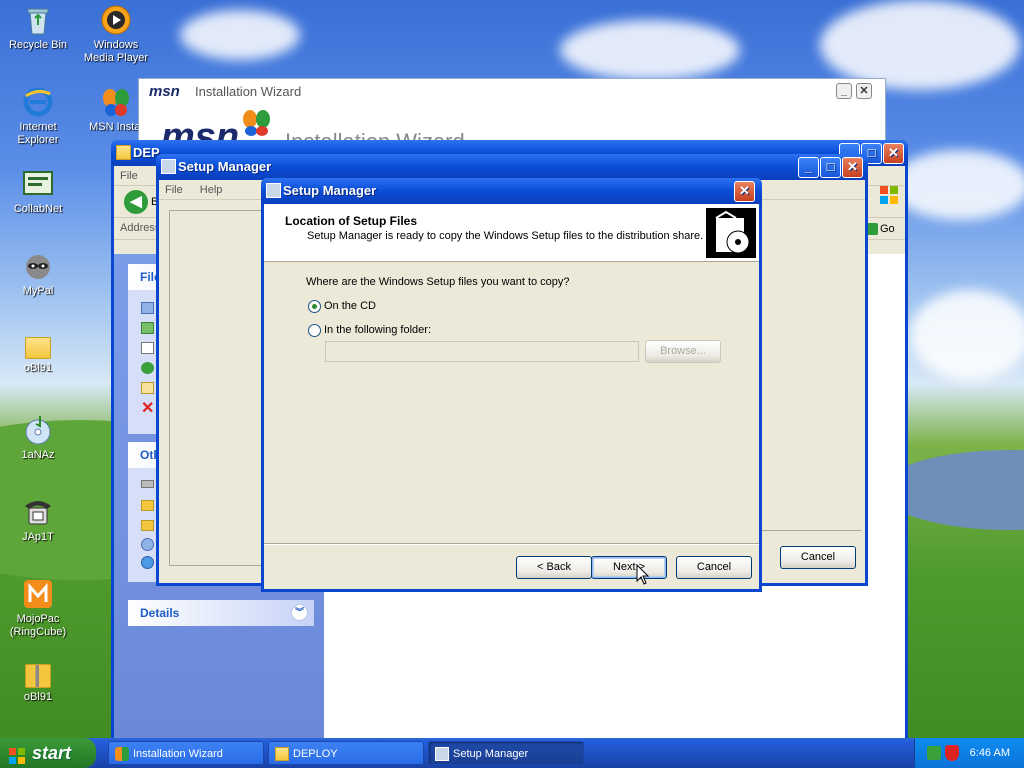  I want to click on recycle-bin-icon, so click(38, 20).